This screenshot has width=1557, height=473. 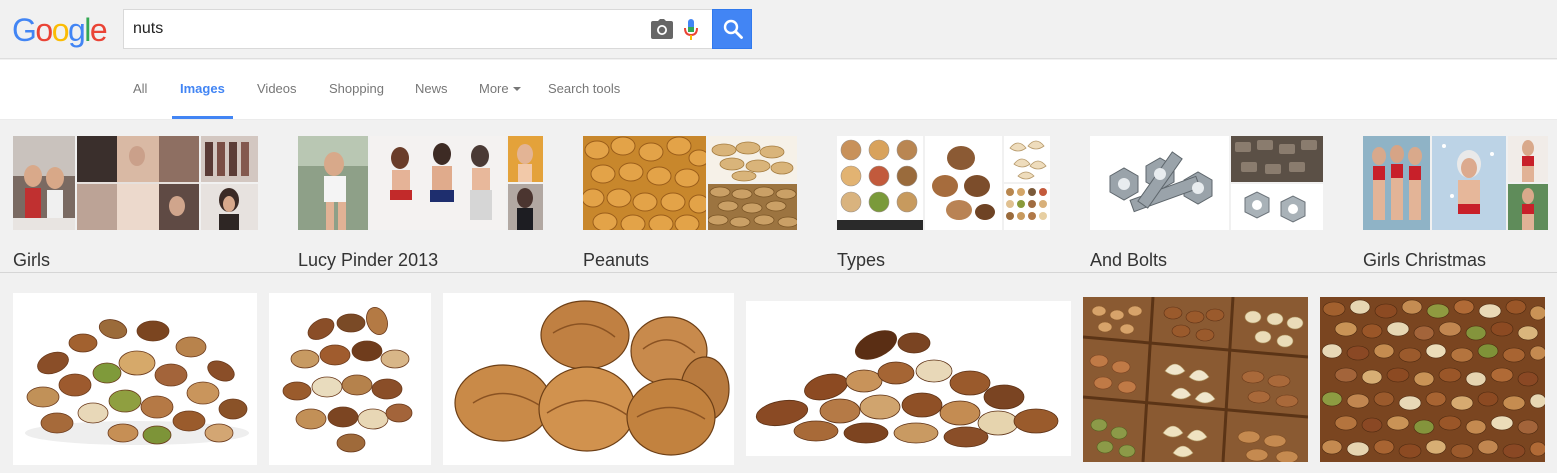 I want to click on chip-label: Girls, so click(x=31, y=260).